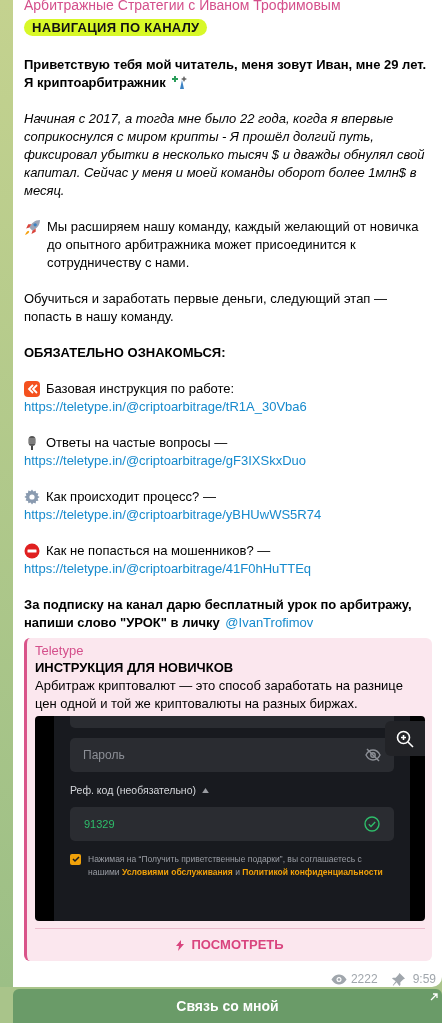  What do you see at coordinates (116, 27) in the screenshot?
I see `navigation-banner: НАВИГАЦИЯ ПО КАНАЛУ` at bounding box center [116, 27].